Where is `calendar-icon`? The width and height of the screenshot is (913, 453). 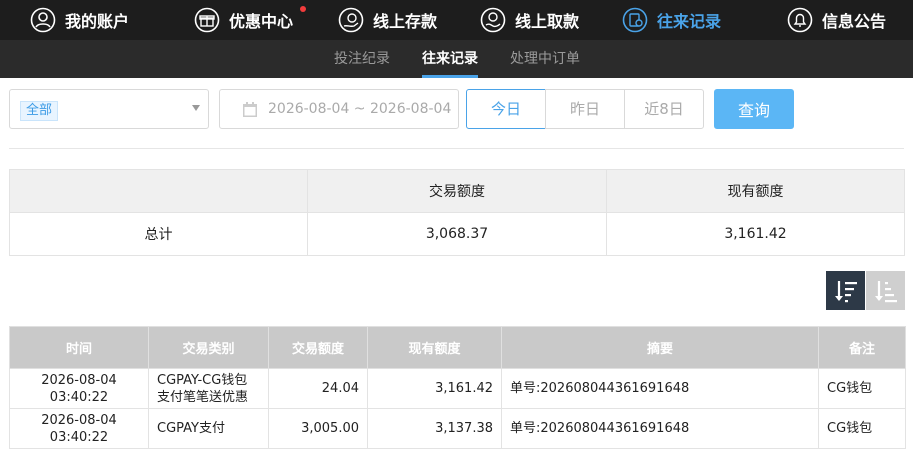
calendar-icon is located at coordinates (250, 109).